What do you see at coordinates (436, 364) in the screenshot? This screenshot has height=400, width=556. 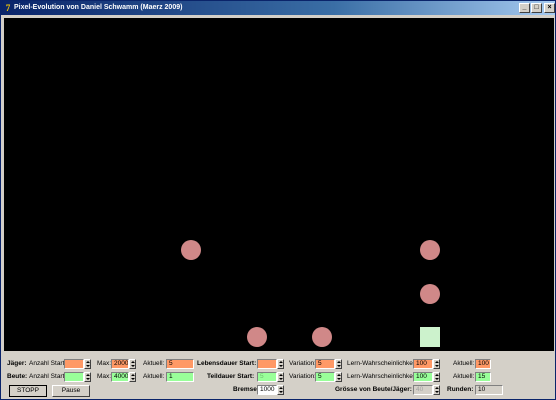 I see `hunter-learn-spinner` at bounding box center [436, 364].